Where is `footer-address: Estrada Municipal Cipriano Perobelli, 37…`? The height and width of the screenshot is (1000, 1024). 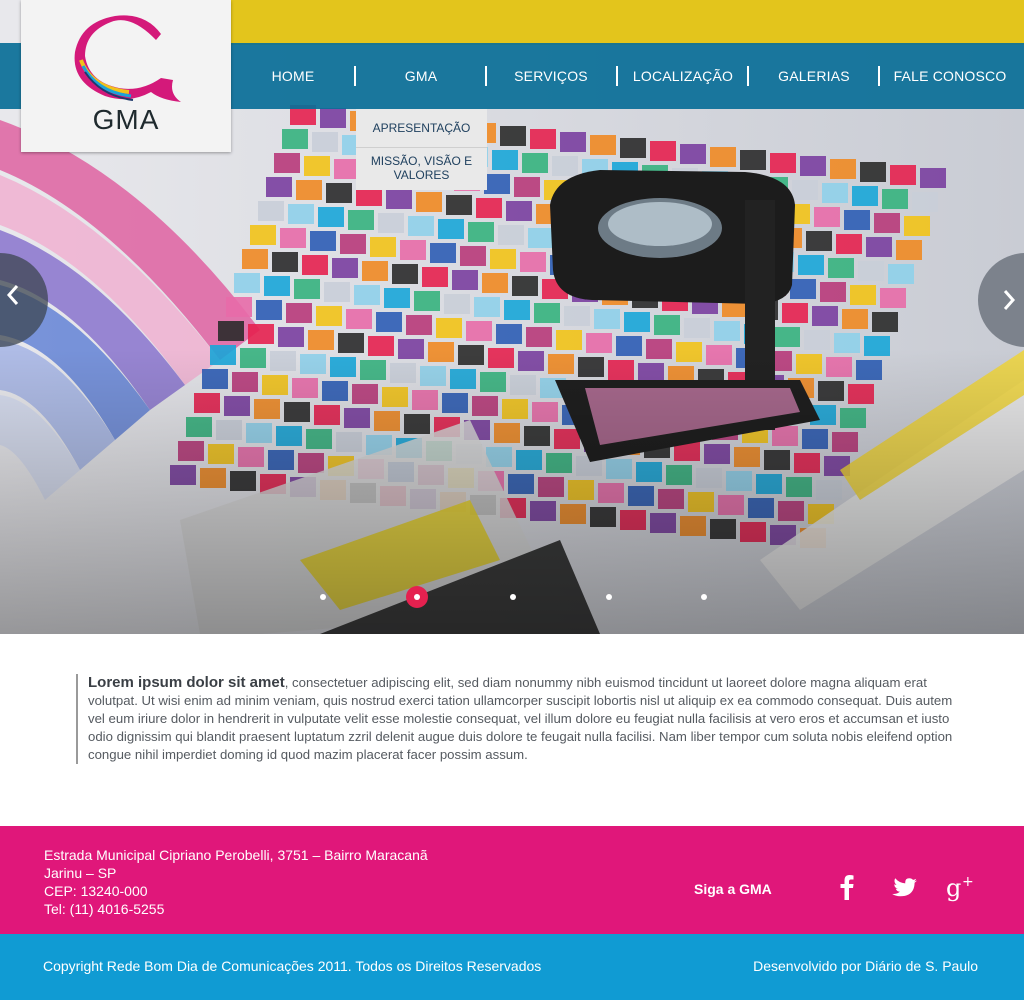 footer-address: Estrada Municipal Cipriano Perobelli, 37… is located at coordinates (236, 882).